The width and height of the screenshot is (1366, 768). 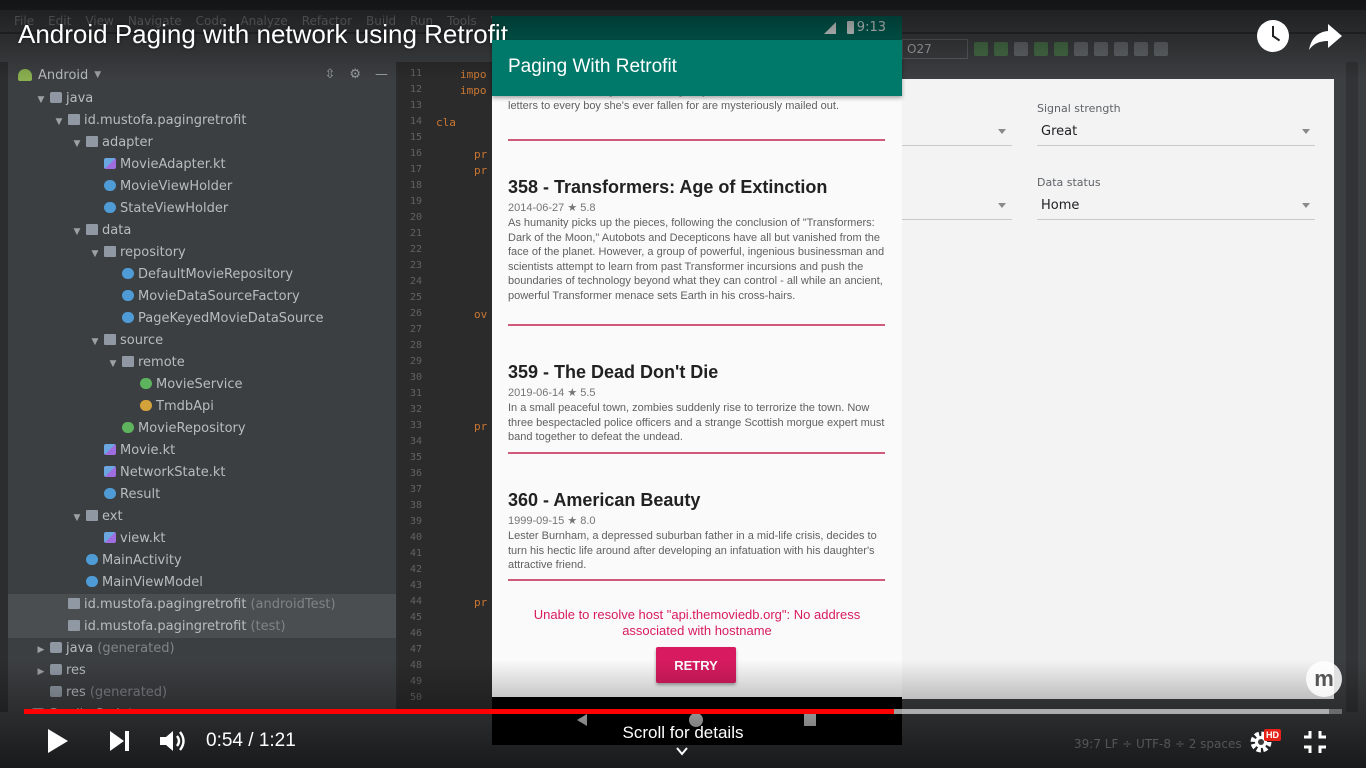 What do you see at coordinates (202, 165) in the screenshot?
I see `tree-item: MovieAdapter.kt` at bounding box center [202, 165].